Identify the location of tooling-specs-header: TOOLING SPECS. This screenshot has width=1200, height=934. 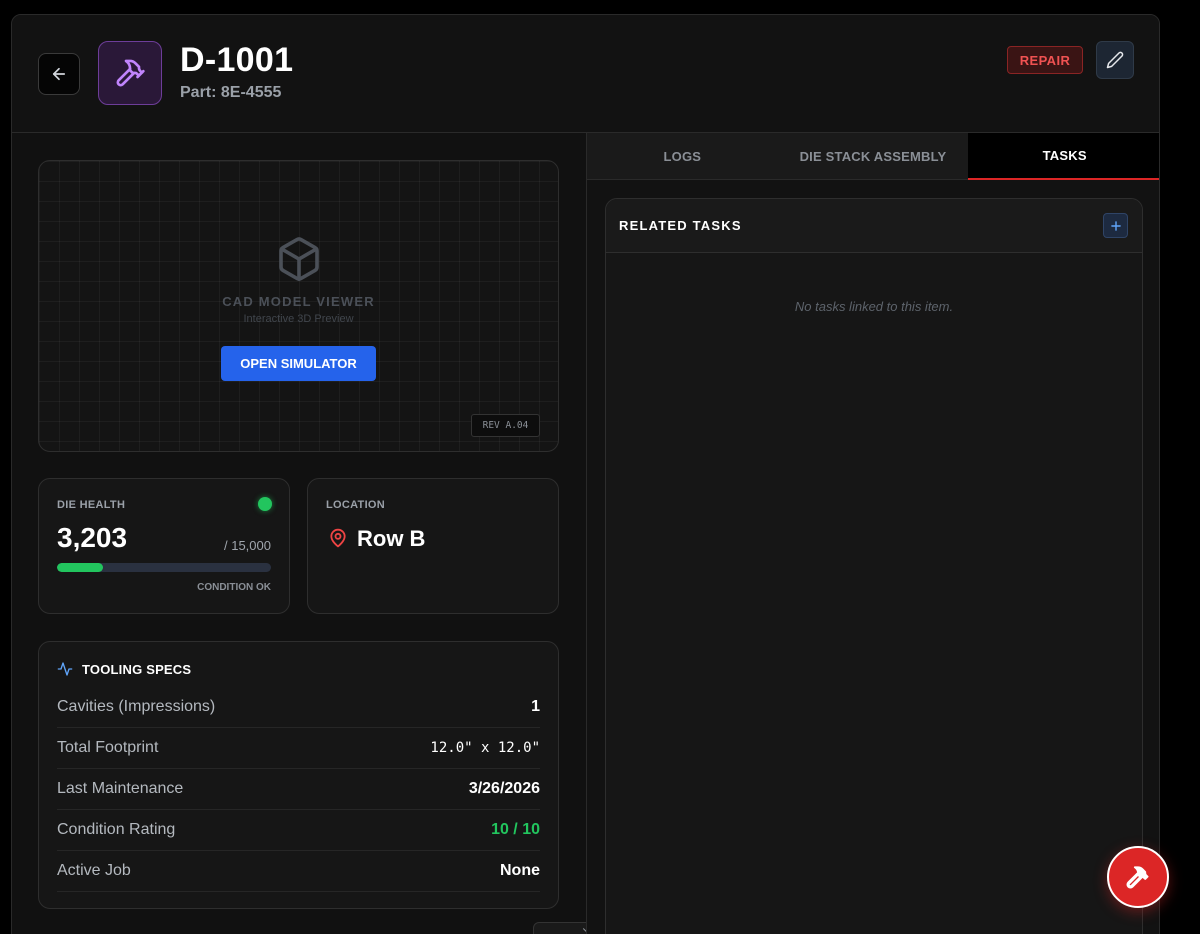
(124, 669).